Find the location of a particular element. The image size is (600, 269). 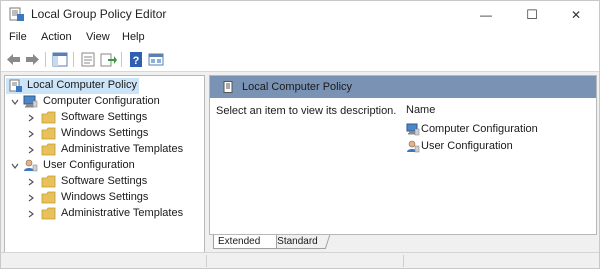

maximize-icon: ☐ is located at coordinates (532, 14).